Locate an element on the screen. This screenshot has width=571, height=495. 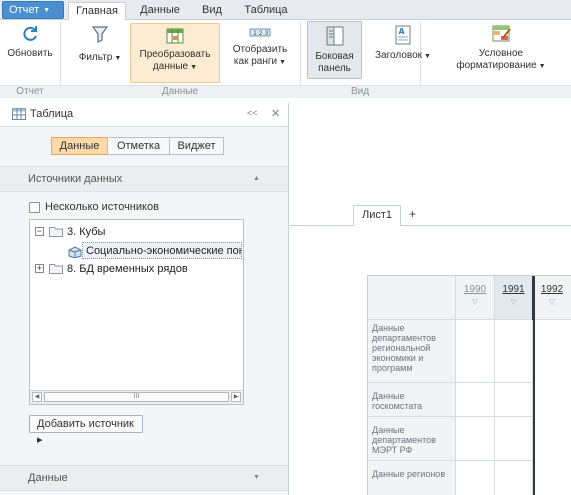
tree-node-socioeconomic-label: Социально-экономические показ is located at coordinates (164, 251).